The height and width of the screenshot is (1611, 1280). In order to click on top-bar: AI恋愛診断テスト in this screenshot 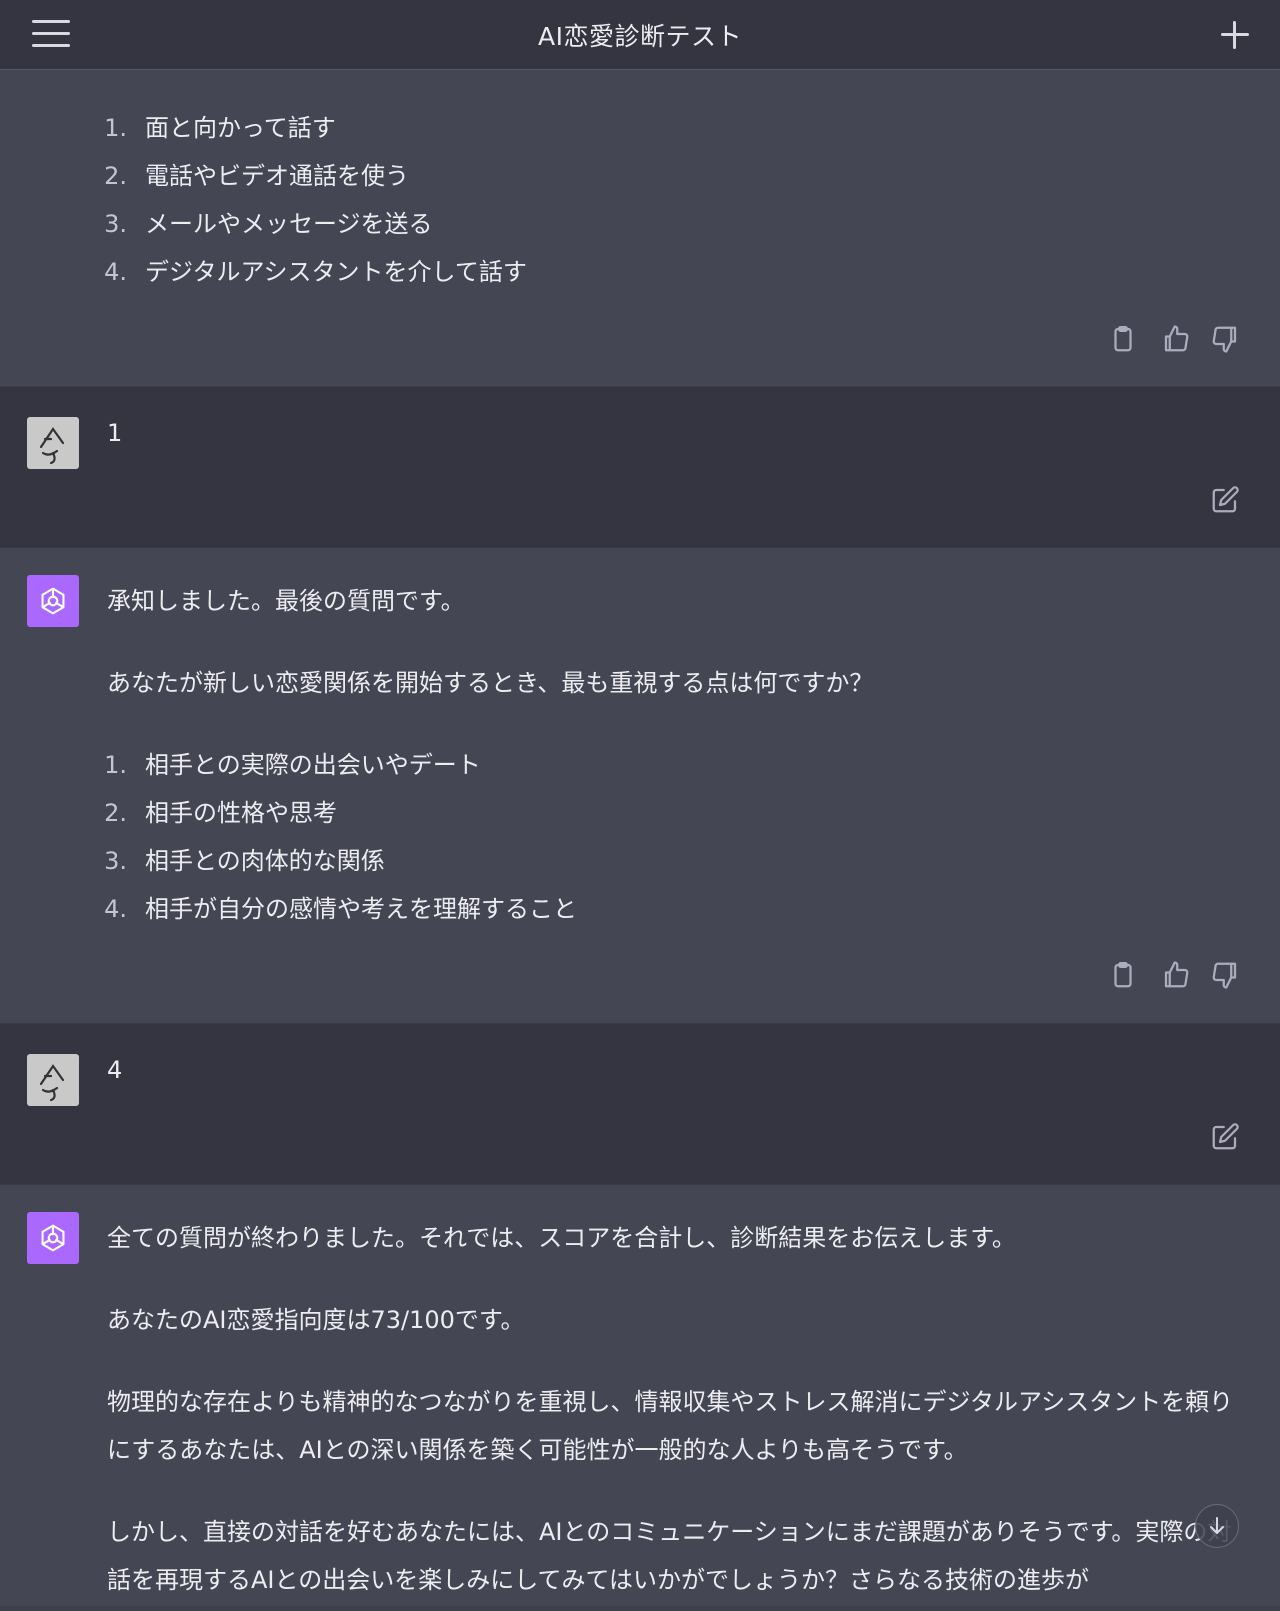, I will do `click(640, 35)`.